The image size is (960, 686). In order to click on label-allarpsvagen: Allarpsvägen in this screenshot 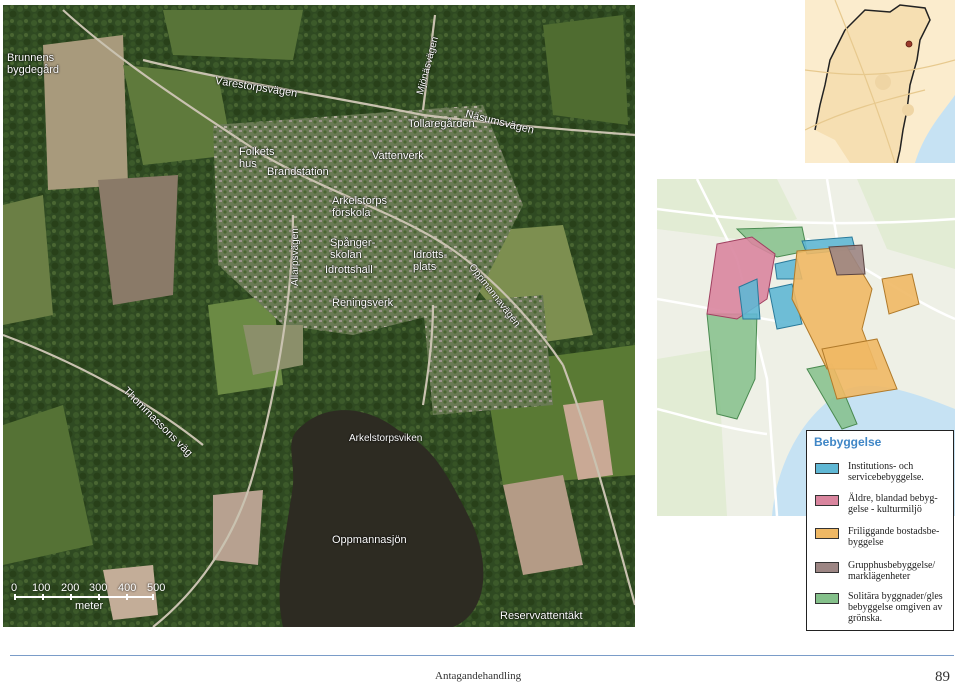, I will do `click(295, 257)`.